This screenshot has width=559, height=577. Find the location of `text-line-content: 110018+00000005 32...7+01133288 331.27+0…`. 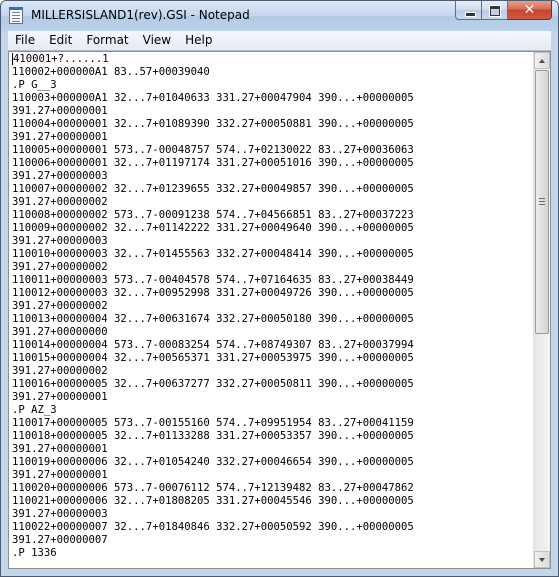

text-line-content: 110018+00000005 32...7+01133288 331.27+0… is located at coordinates (213, 436).